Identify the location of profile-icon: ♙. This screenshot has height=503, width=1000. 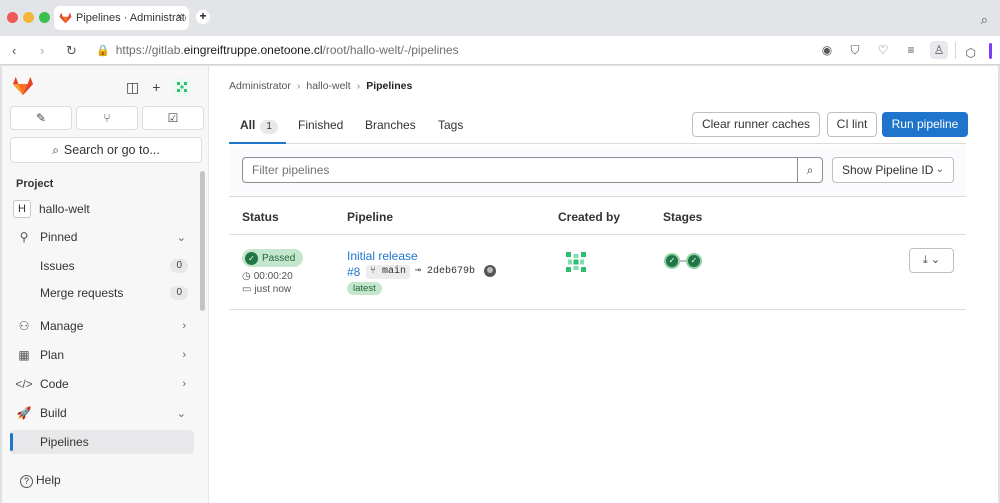
(939, 50).